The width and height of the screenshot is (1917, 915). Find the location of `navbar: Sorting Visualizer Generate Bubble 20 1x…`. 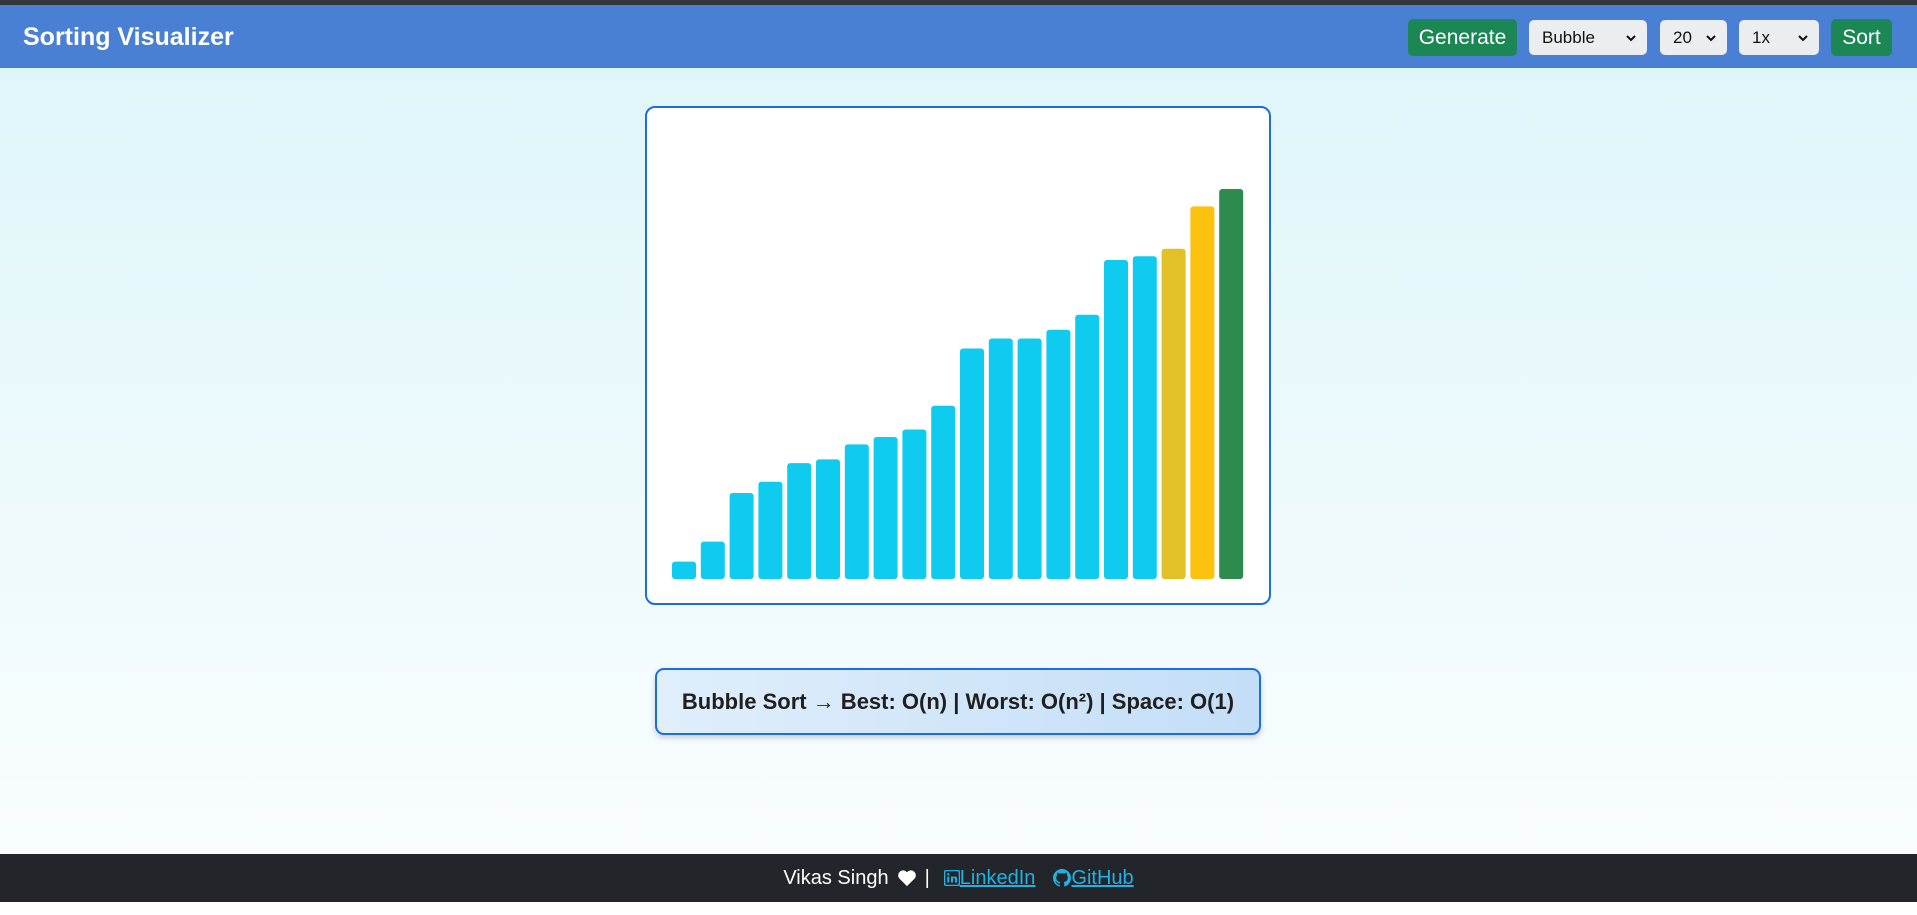

navbar: Sorting Visualizer Generate Bubble 20 1x… is located at coordinates (958, 36).